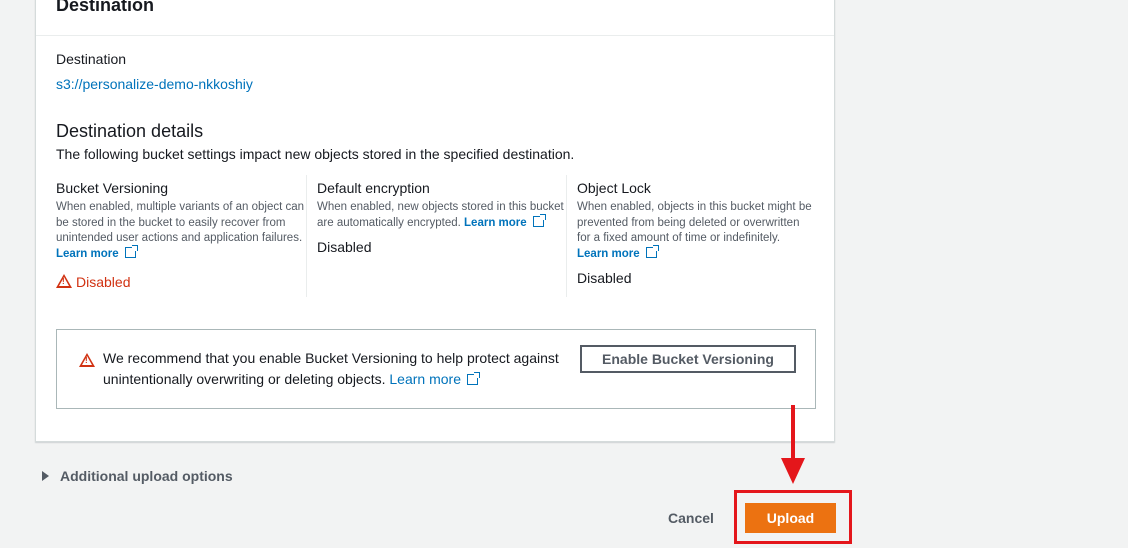 Image resolution: width=1128 pixels, height=548 pixels. What do you see at coordinates (45, 476) in the screenshot?
I see `caret-right-icon` at bounding box center [45, 476].